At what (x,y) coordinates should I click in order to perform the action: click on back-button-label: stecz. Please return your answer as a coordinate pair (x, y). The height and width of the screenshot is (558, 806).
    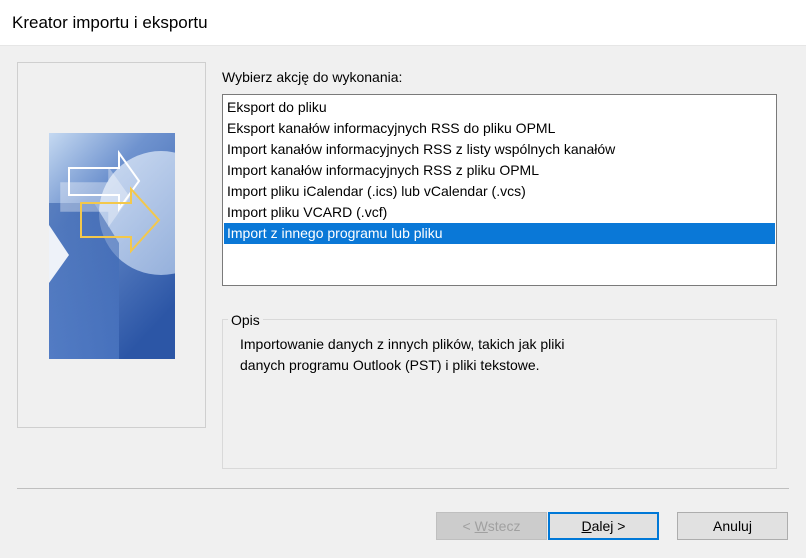
    Looking at the image, I should click on (504, 526).